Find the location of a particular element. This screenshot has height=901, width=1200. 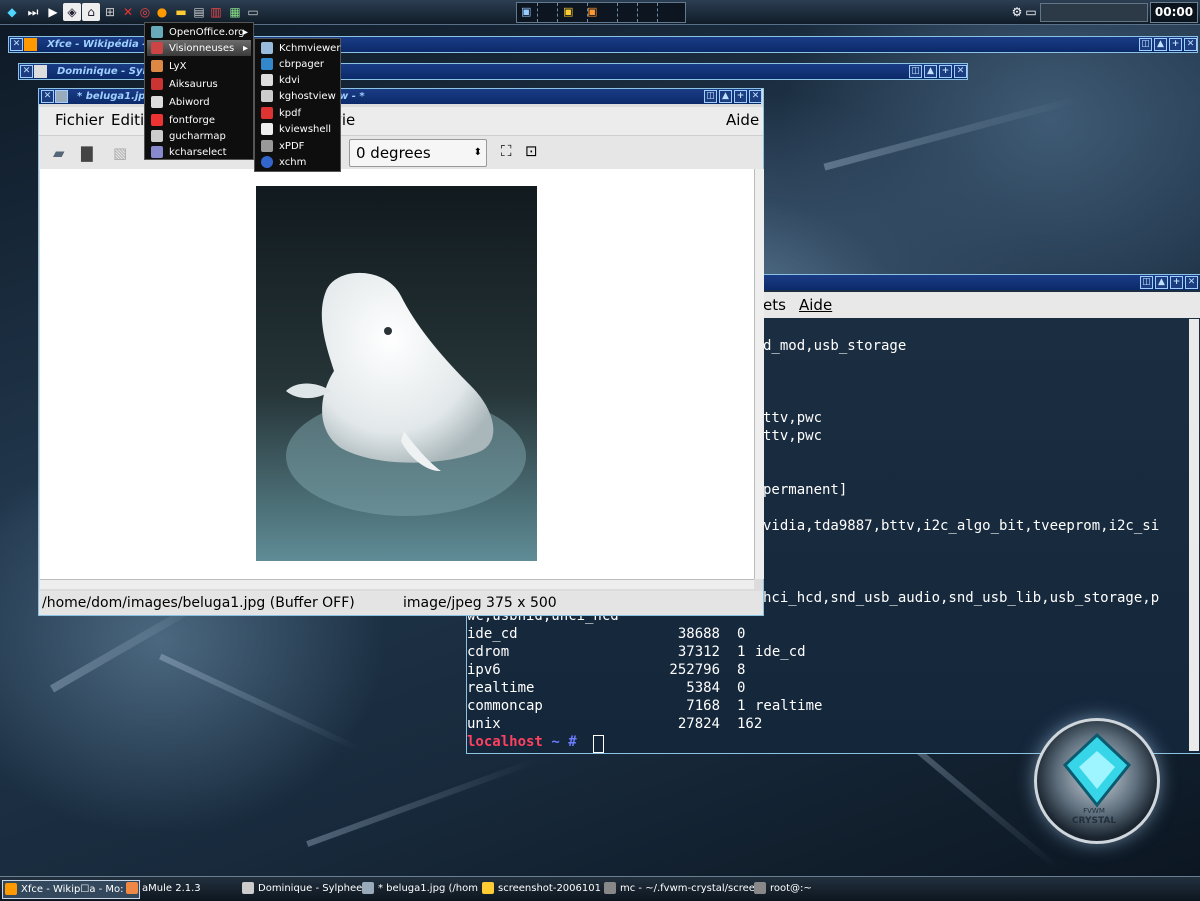

terminal-line: ttv,pwc is located at coordinates (793, 418).